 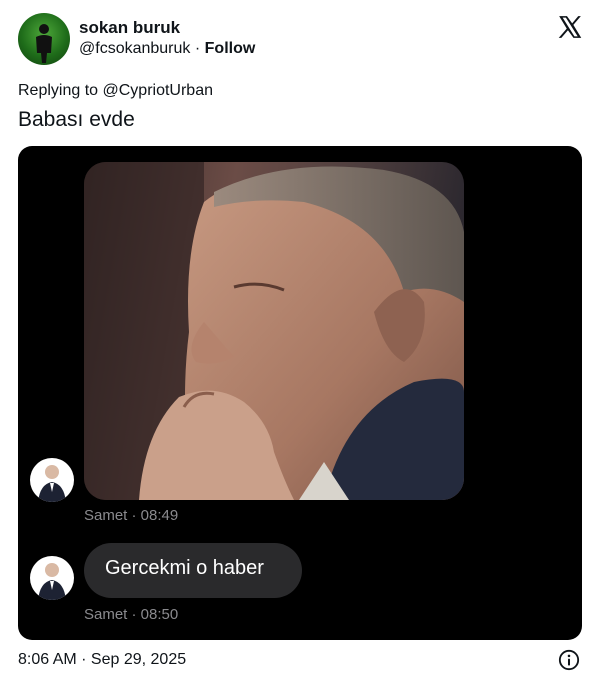 I want to click on person-silhouette-icon, so click(x=44, y=43).